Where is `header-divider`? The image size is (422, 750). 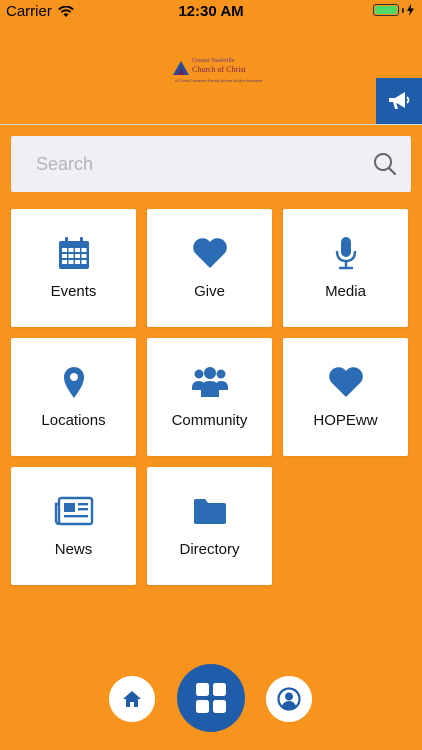 header-divider is located at coordinates (211, 124).